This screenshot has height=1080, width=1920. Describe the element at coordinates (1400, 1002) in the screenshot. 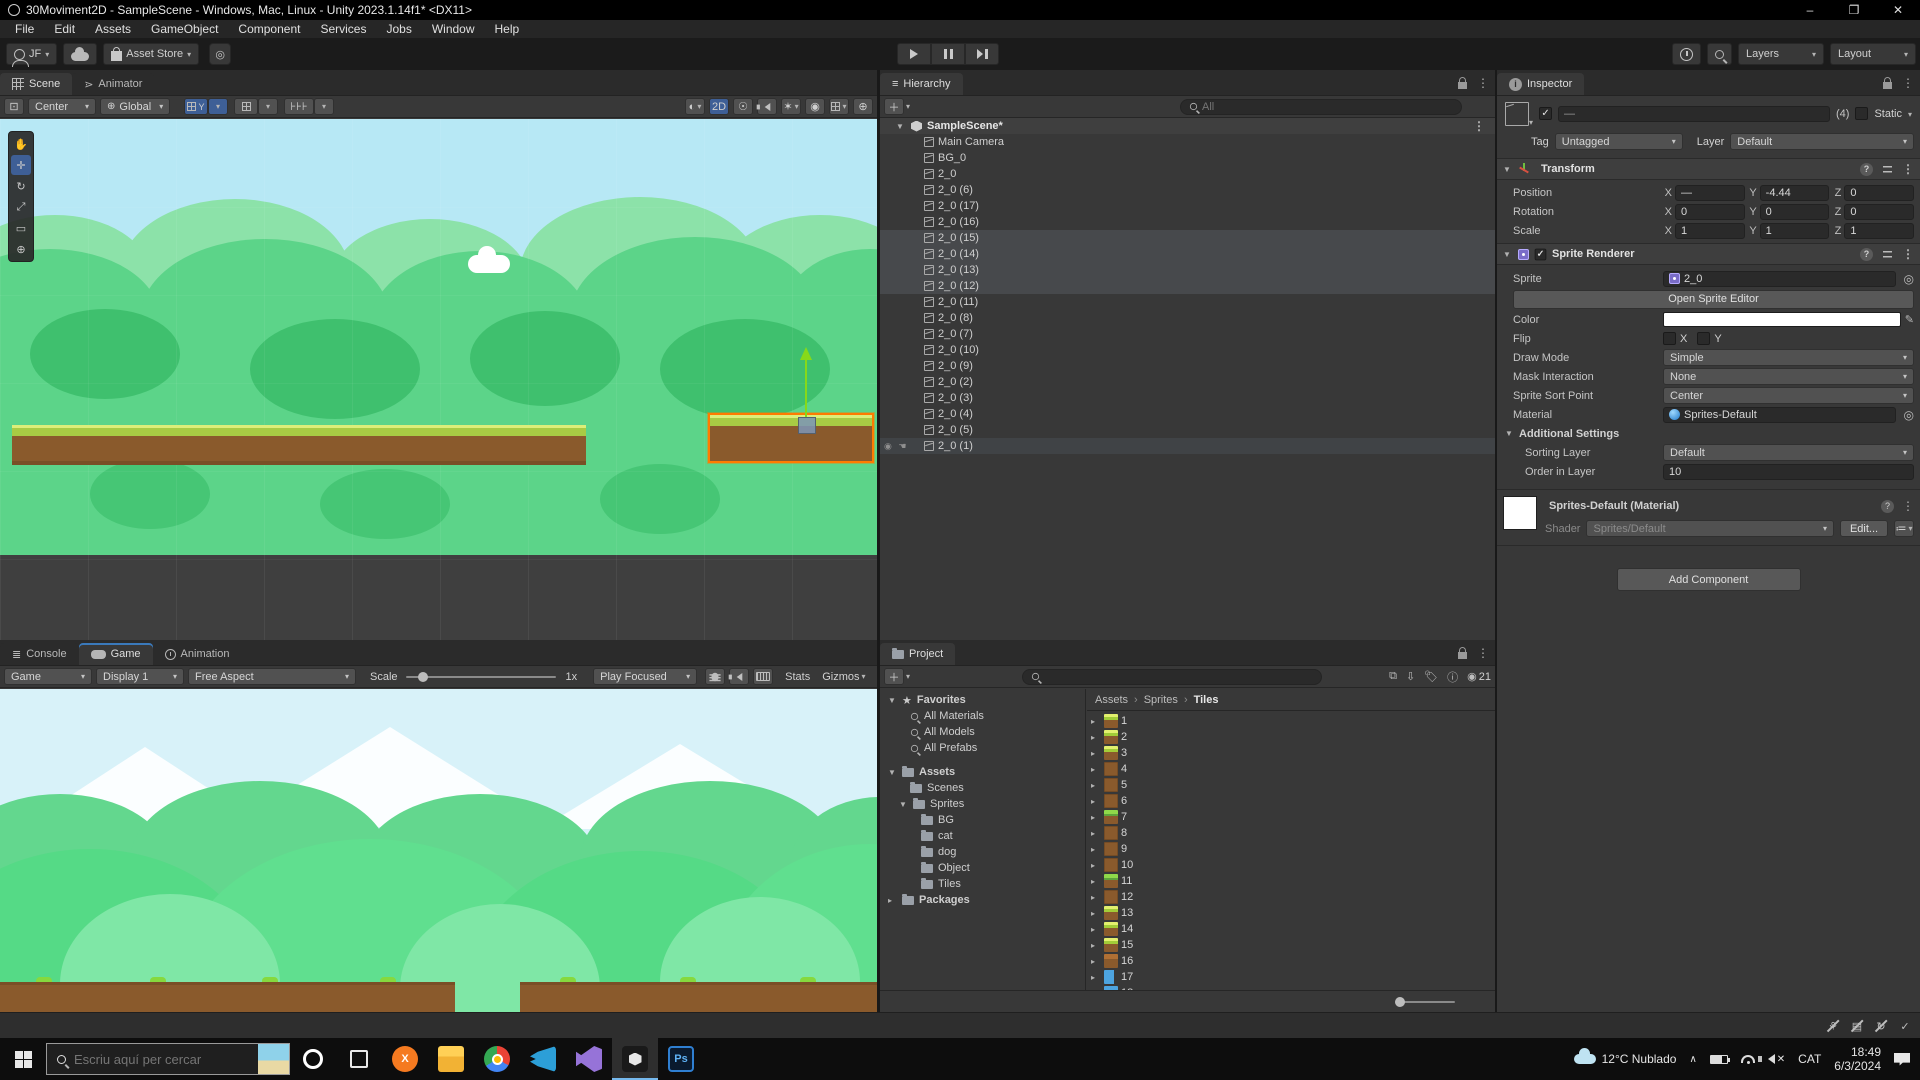

I see `thumbnail-size-knob` at that location.